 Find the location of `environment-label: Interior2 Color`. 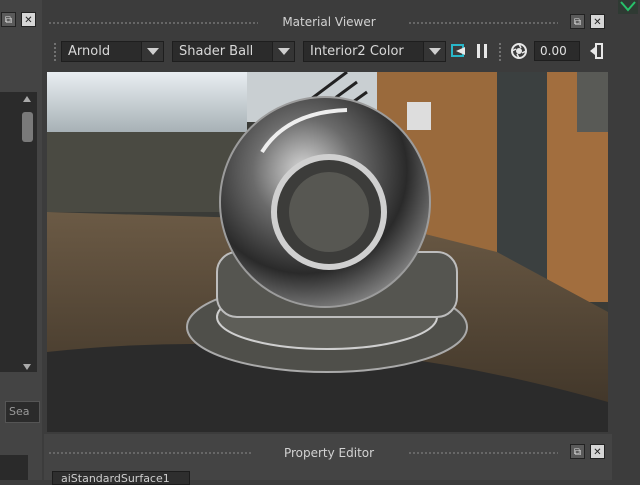

environment-label: Interior2 Color is located at coordinates (357, 51).